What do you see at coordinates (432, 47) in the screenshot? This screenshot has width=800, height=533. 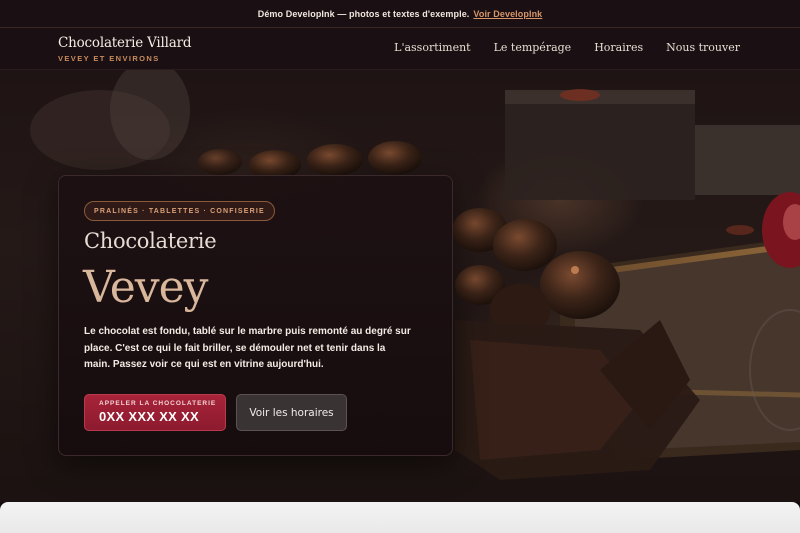 I see `nav-item-assortiment: L'assortiment` at bounding box center [432, 47].